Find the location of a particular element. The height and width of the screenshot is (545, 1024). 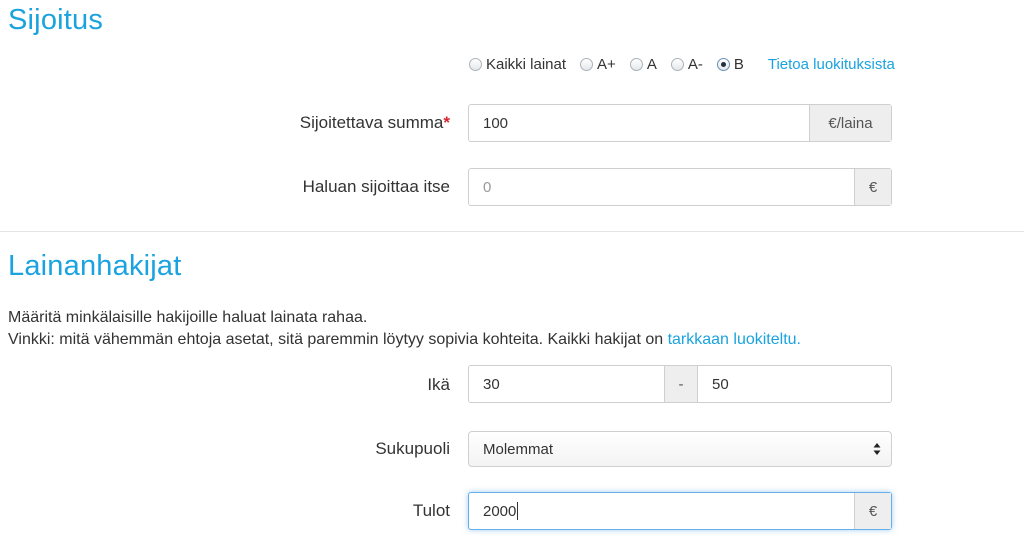

self-invest-label: Haluan sijoittaa itse is located at coordinates (376, 186).